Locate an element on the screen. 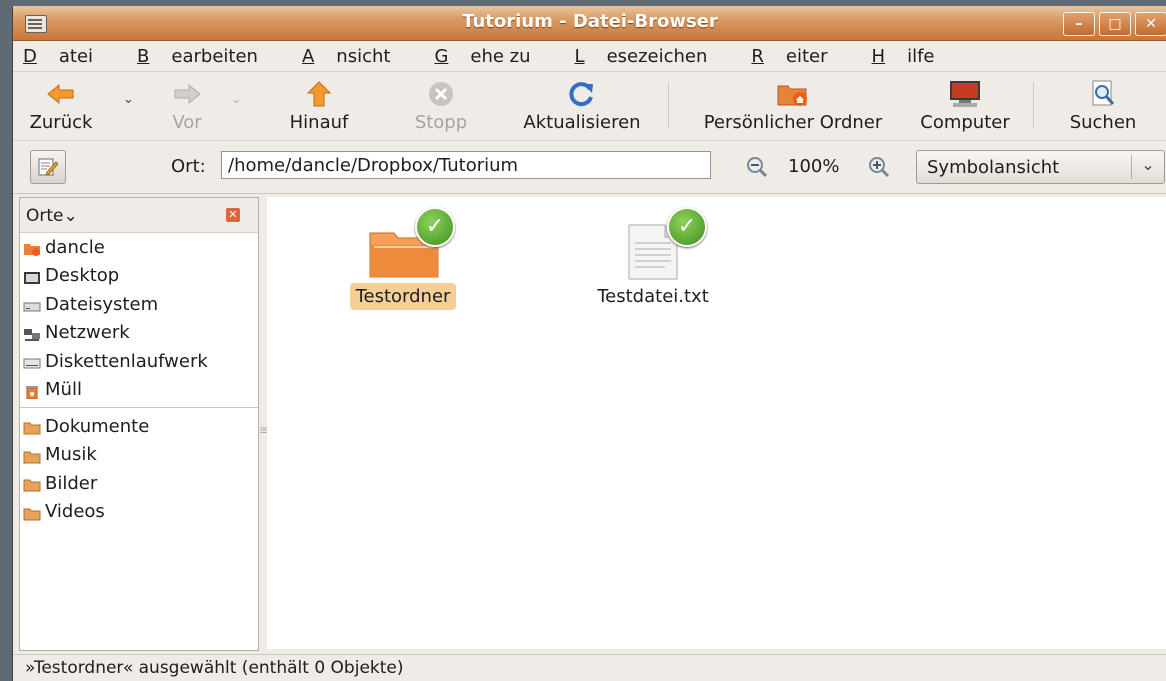 The image size is (1166, 681). back-history-chevron-icon: ⌄ is located at coordinates (128, 99).